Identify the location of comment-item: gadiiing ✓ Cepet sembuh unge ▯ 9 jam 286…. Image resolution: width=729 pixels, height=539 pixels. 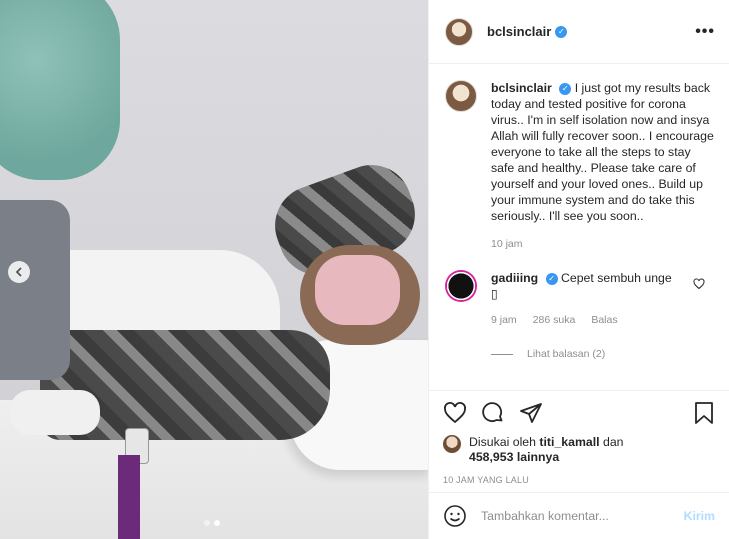
(579, 298).